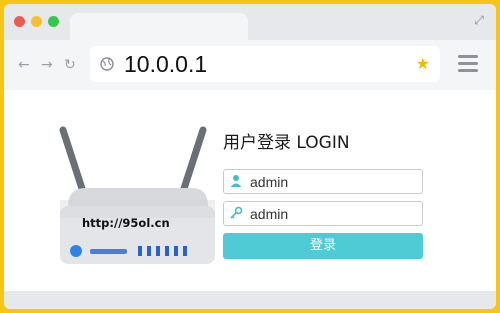 The width and height of the screenshot is (500, 313). I want to click on username-input, so click(332, 181).